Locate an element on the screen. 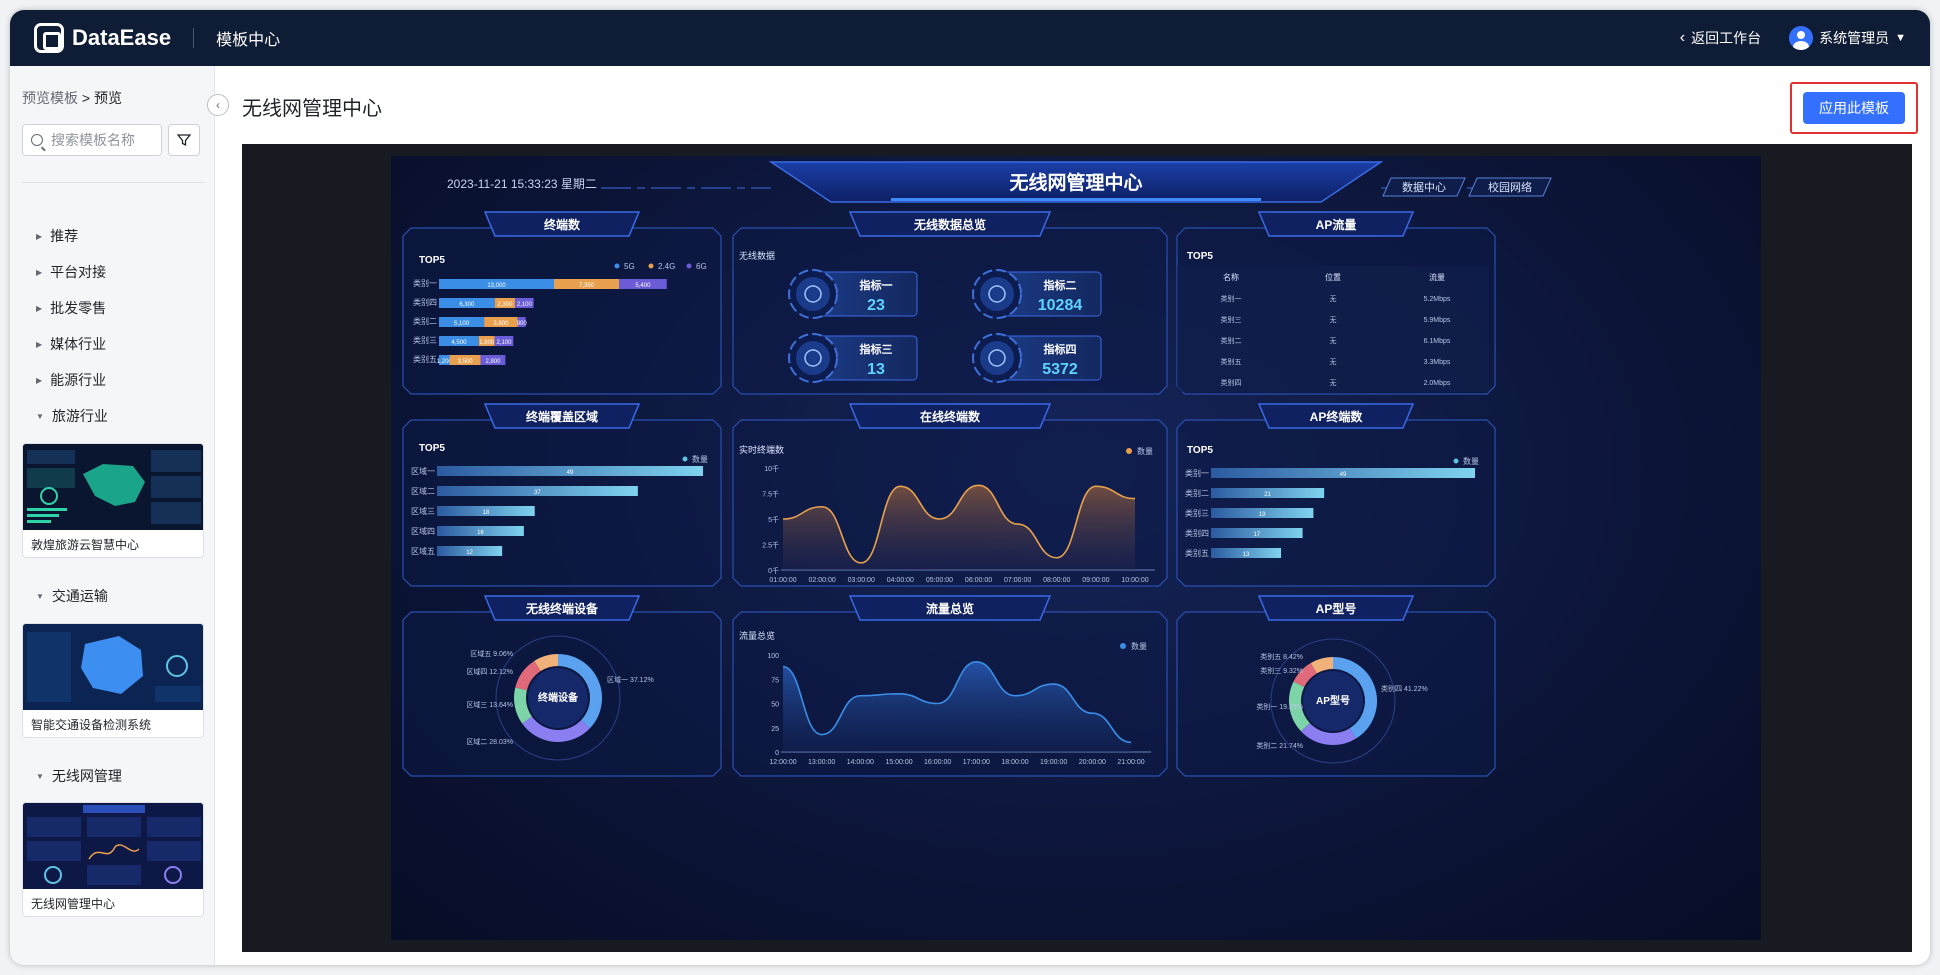 The width and height of the screenshot is (1940, 975). table-cell: 类别一 is located at coordinates (1231, 298).